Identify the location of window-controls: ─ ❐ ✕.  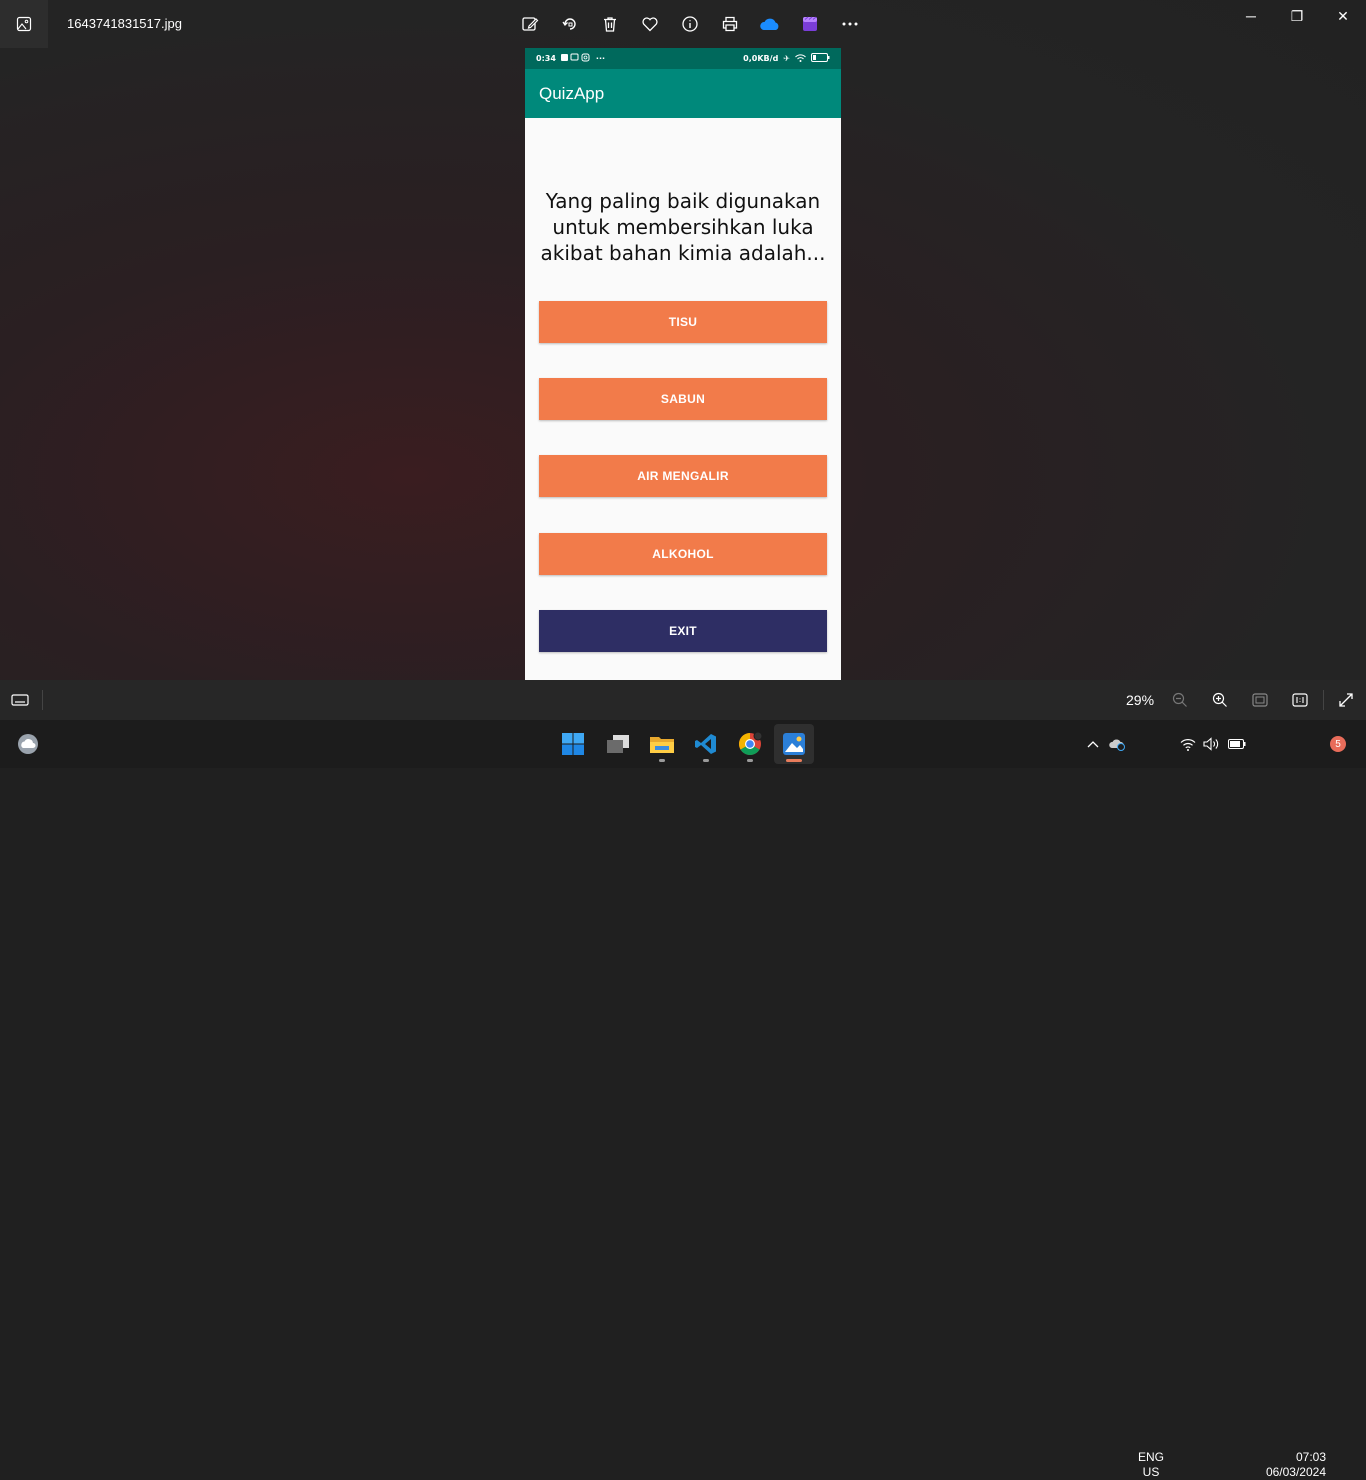
(1297, 16).